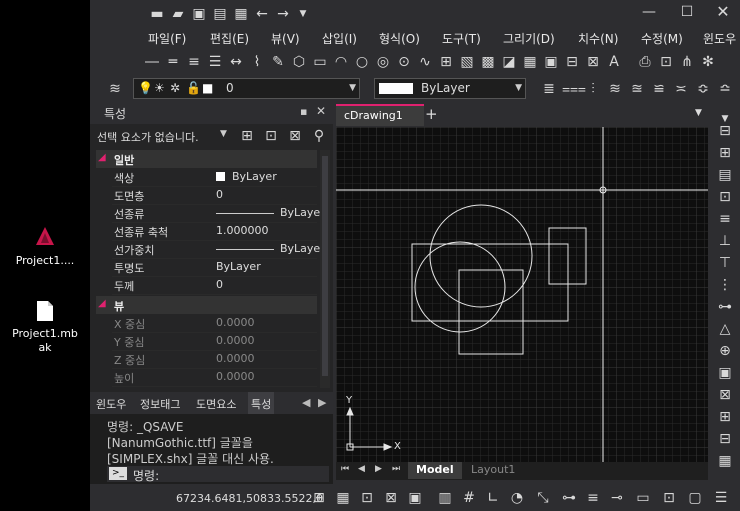 This screenshot has width=740, height=511. I want to click on polygon-icon: ⬡, so click(299, 62).